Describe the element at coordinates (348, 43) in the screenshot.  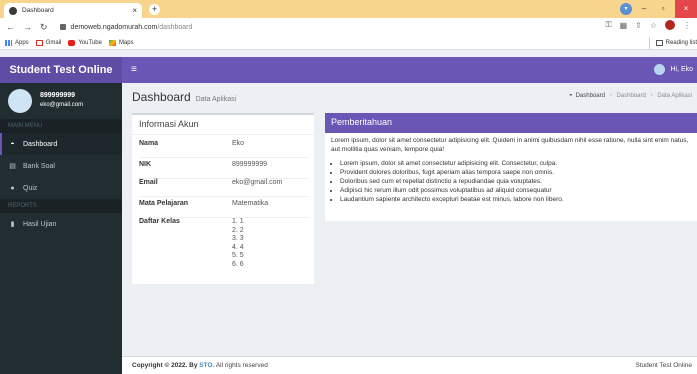
I see `bookmarks-bar: Apps Gmail YouTube Maps Reading list` at that location.